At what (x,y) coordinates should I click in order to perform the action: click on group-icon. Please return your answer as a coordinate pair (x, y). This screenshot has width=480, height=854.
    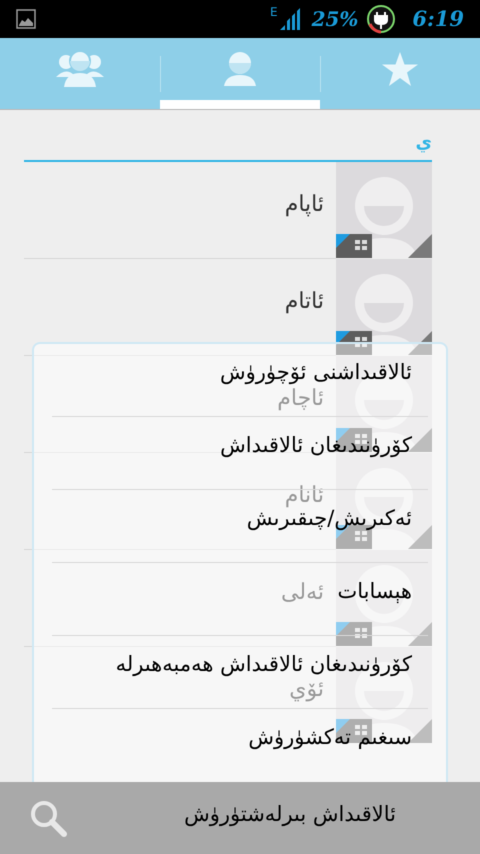
    Looking at the image, I should click on (80, 69).